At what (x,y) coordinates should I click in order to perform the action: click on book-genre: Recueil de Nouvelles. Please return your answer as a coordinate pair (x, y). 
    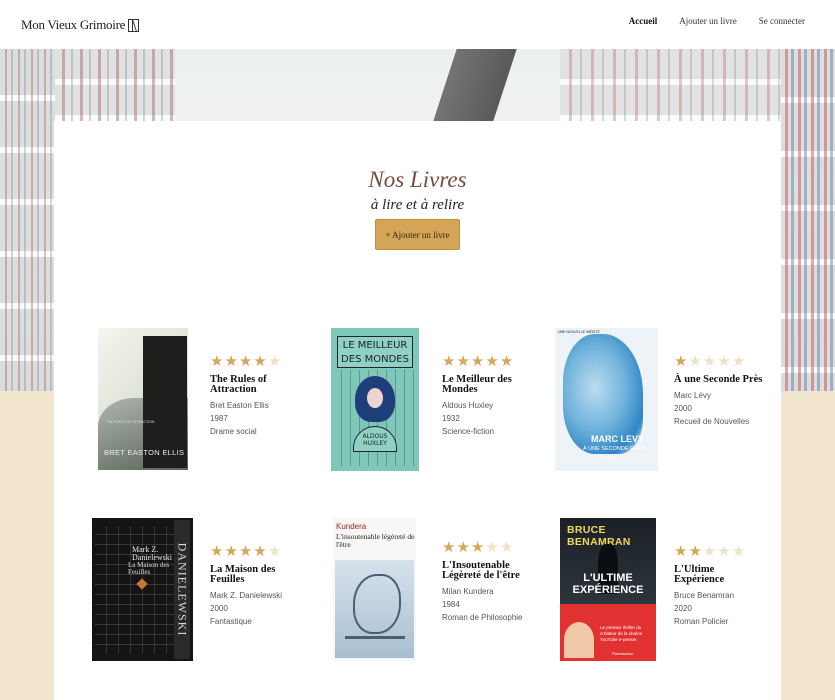
    Looking at the image, I should click on (712, 421).